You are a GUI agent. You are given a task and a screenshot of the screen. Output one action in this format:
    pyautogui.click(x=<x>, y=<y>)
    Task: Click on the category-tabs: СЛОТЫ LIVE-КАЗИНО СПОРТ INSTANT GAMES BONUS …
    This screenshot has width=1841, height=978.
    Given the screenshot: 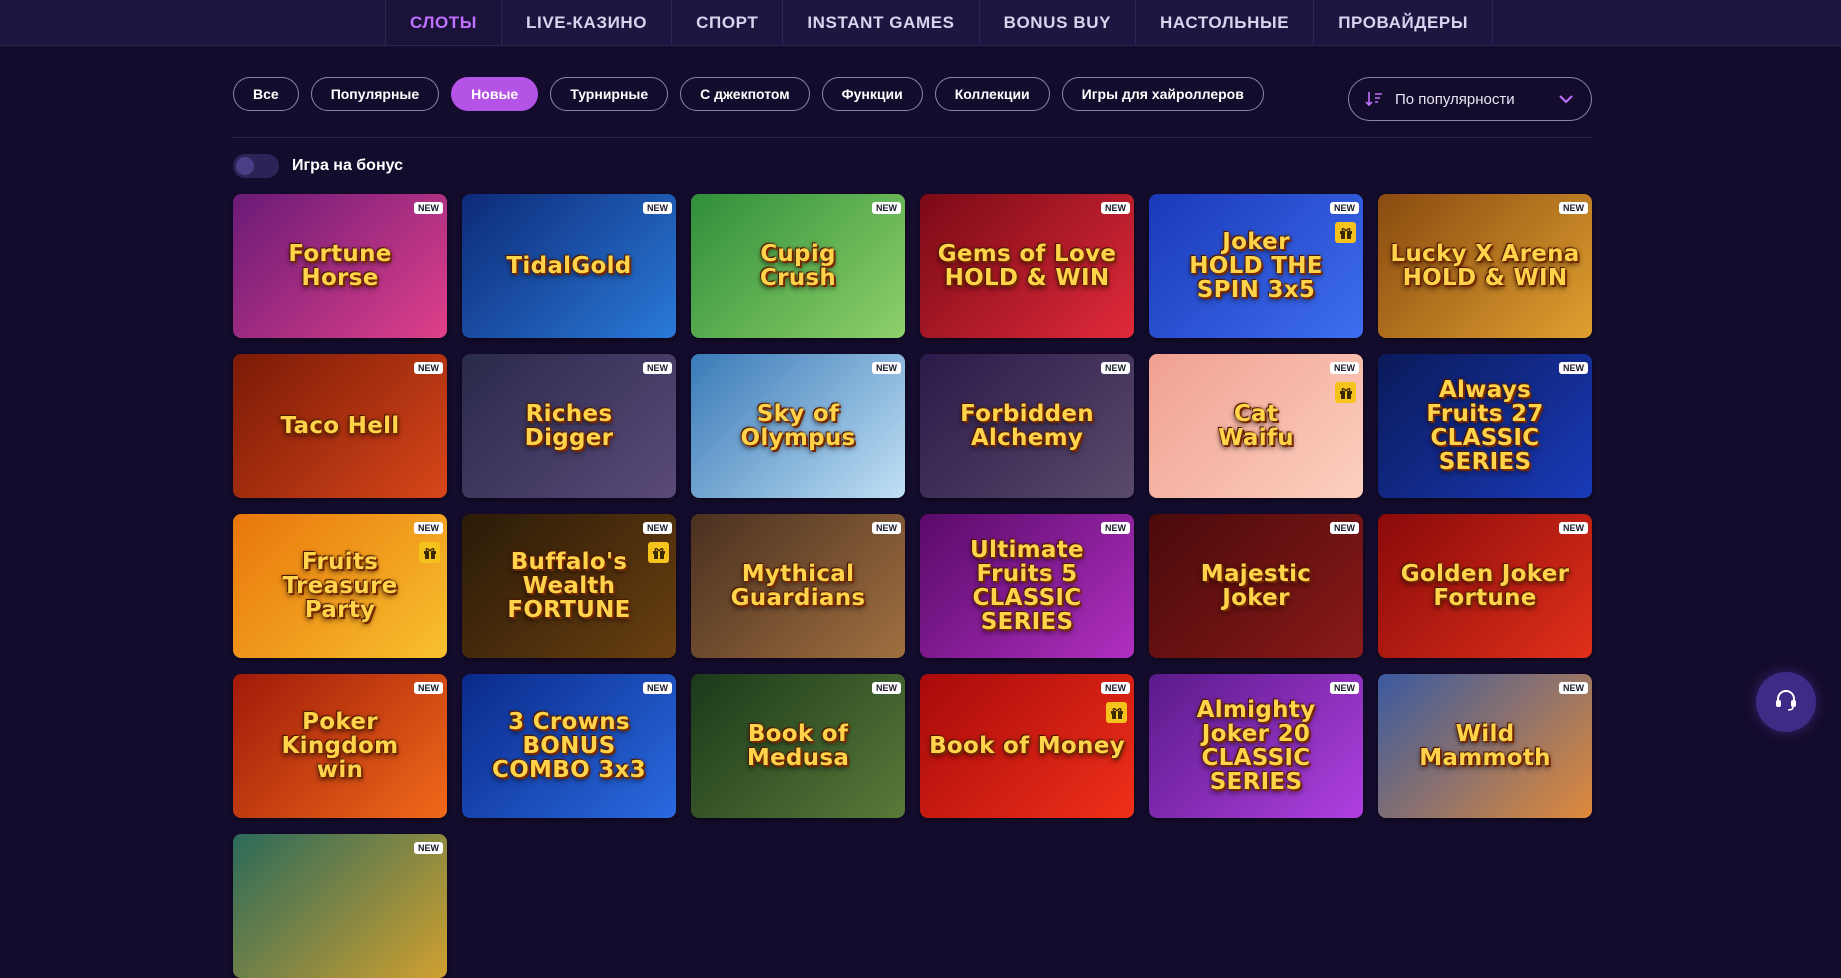 What is the action you would take?
    pyautogui.click(x=939, y=22)
    